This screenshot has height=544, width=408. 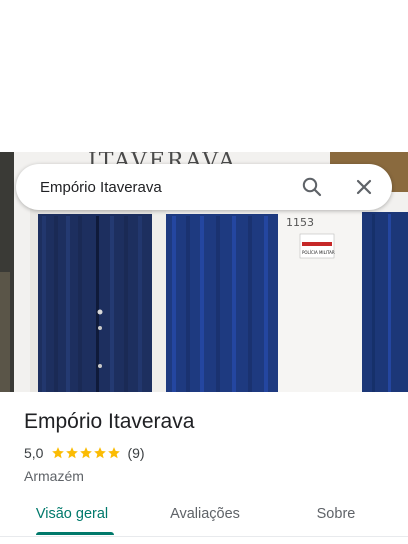 What do you see at coordinates (317, 246) in the screenshot?
I see `police-notice-plate: POLÍCIA MILITAR` at bounding box center [317, 246].